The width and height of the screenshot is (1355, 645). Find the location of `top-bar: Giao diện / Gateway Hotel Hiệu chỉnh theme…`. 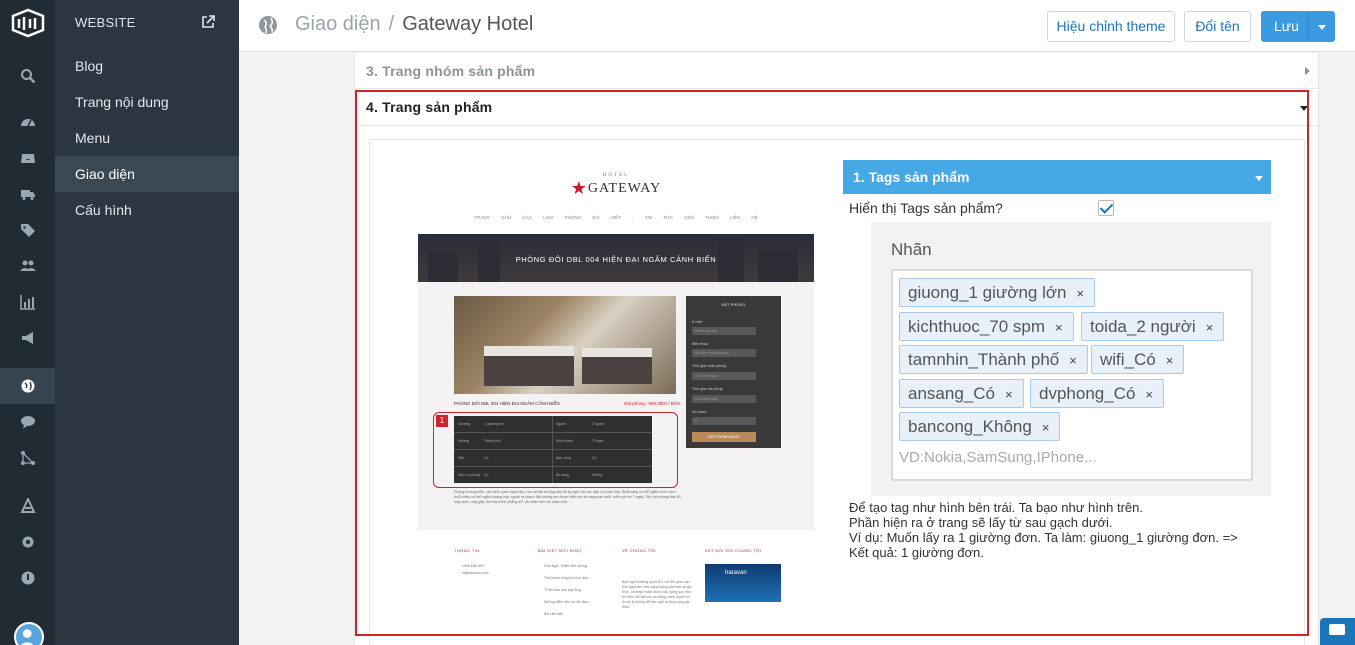

top-bar: Giao diện / Gateway Hotel Hiệu chỉnh theme… is located at coordinates (797, 26).